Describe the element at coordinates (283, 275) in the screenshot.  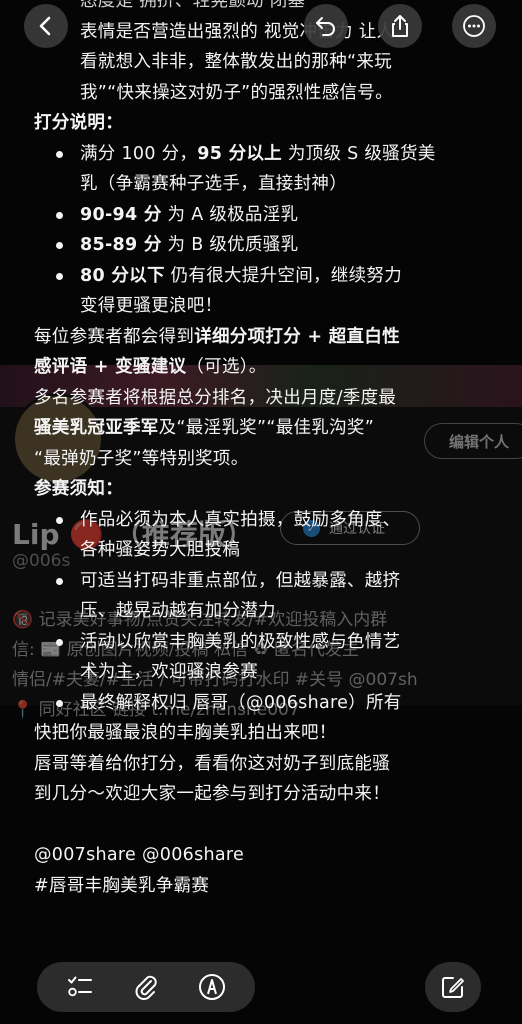
I see `scoring-text: 仍有很大提升空间，继续努力` at that location.